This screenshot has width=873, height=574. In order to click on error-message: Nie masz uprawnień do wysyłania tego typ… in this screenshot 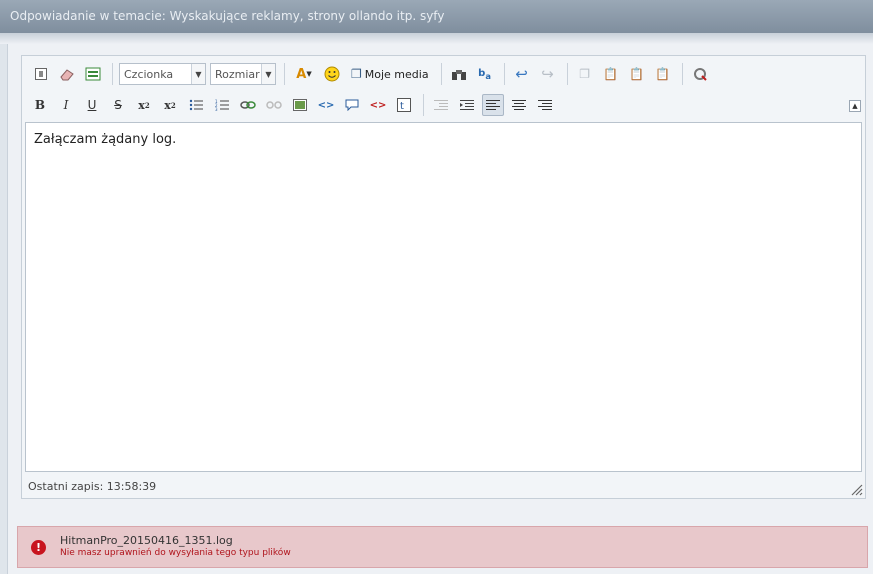, I will do `click(175, 553)`.